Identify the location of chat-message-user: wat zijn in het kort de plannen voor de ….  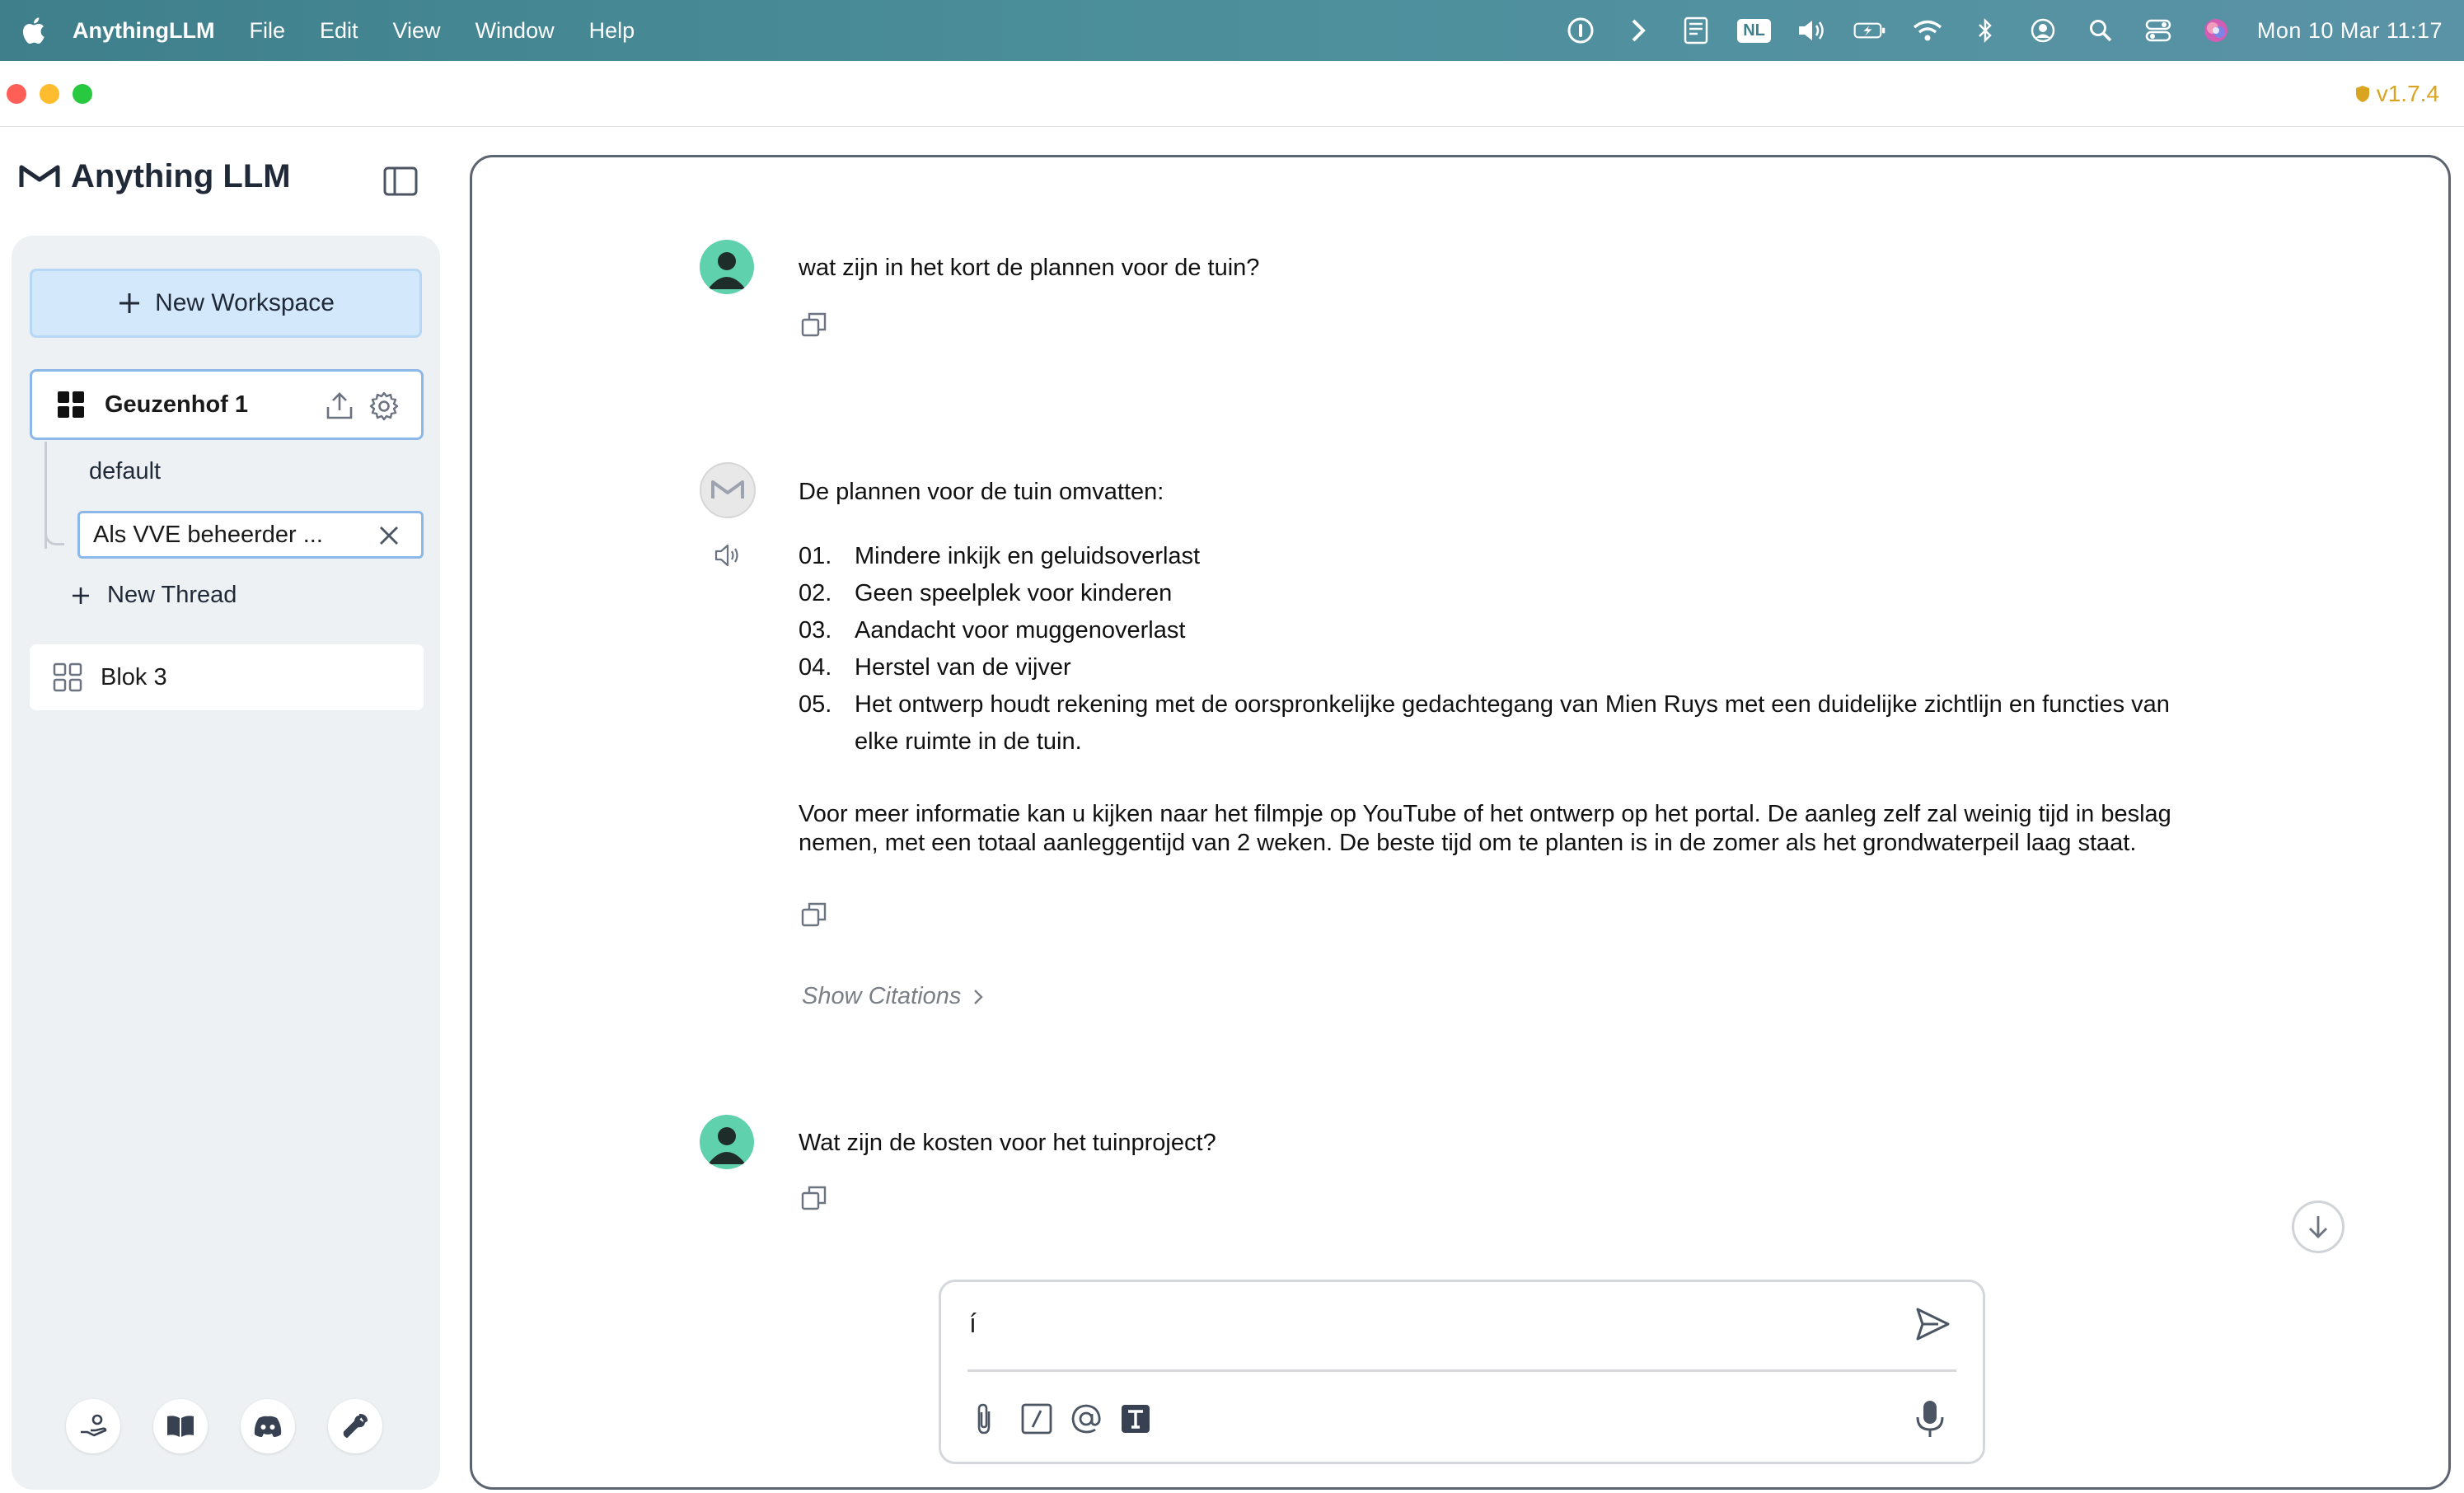
(1483, 297).